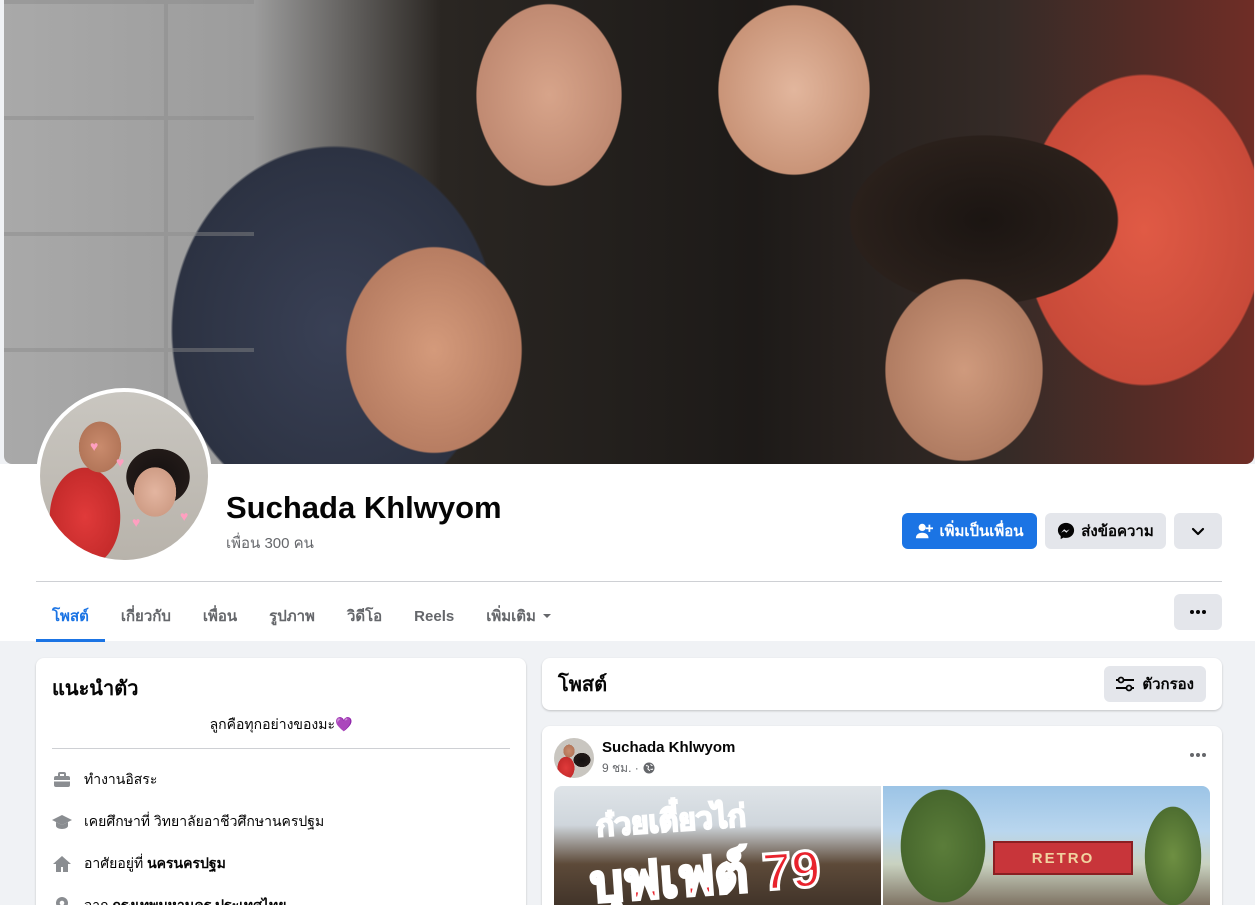 The image size is (1255, 905). What do you see at coordinates (186, 863) in the screenshot?
I see `intro-lives-place: นครนครปฐม` at bounding box center [186, 863].